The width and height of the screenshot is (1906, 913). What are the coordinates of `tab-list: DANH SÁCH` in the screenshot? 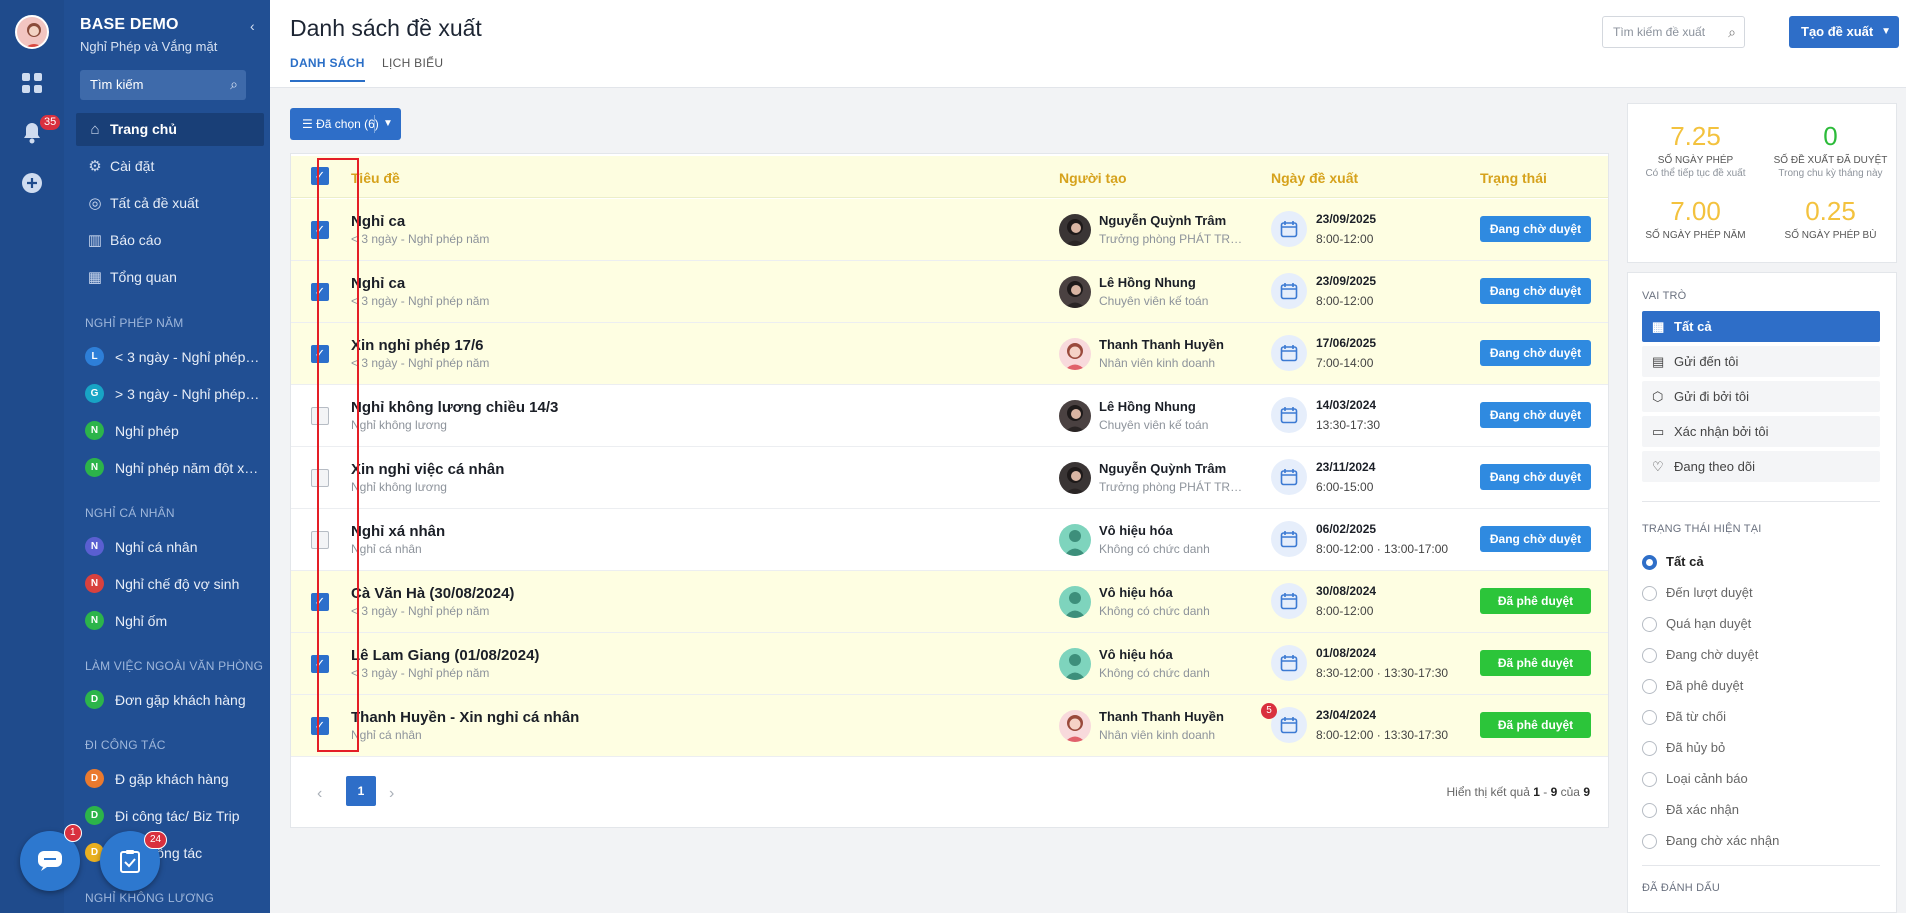 It's located at (327, 69).